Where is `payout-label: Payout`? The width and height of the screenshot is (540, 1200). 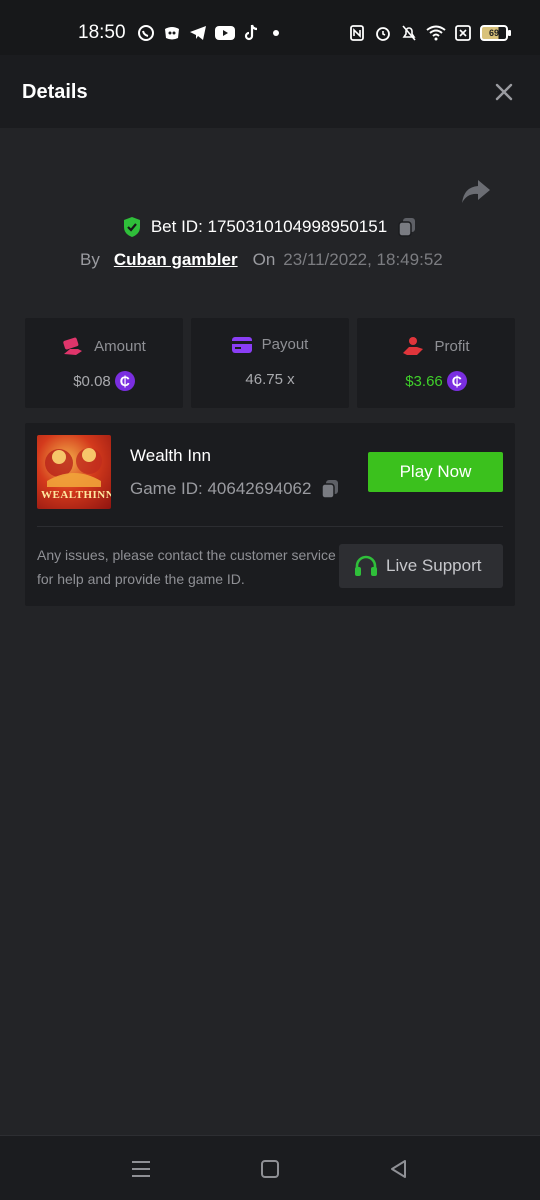
payout-label: Payout is located at coordinates (285, 344).